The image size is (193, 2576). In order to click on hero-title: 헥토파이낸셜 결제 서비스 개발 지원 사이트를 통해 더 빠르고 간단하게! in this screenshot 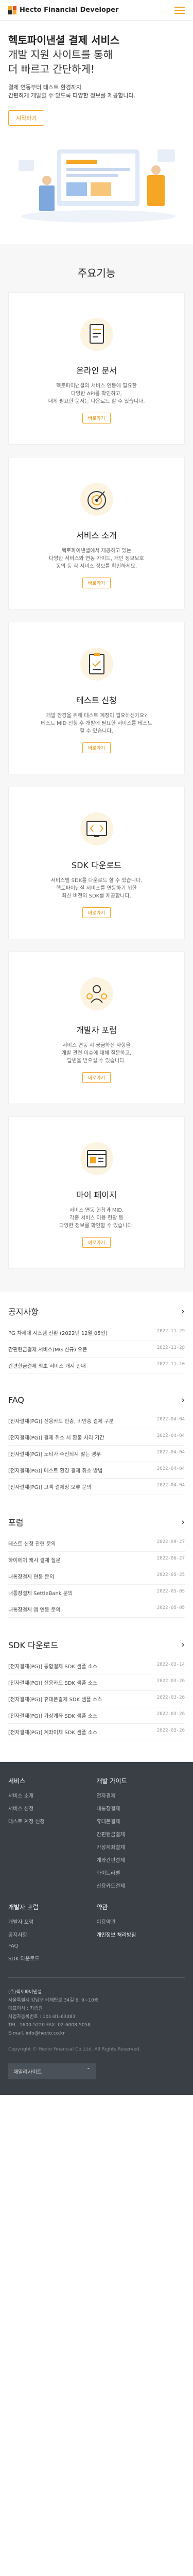, I will do `click(97, 54)`.